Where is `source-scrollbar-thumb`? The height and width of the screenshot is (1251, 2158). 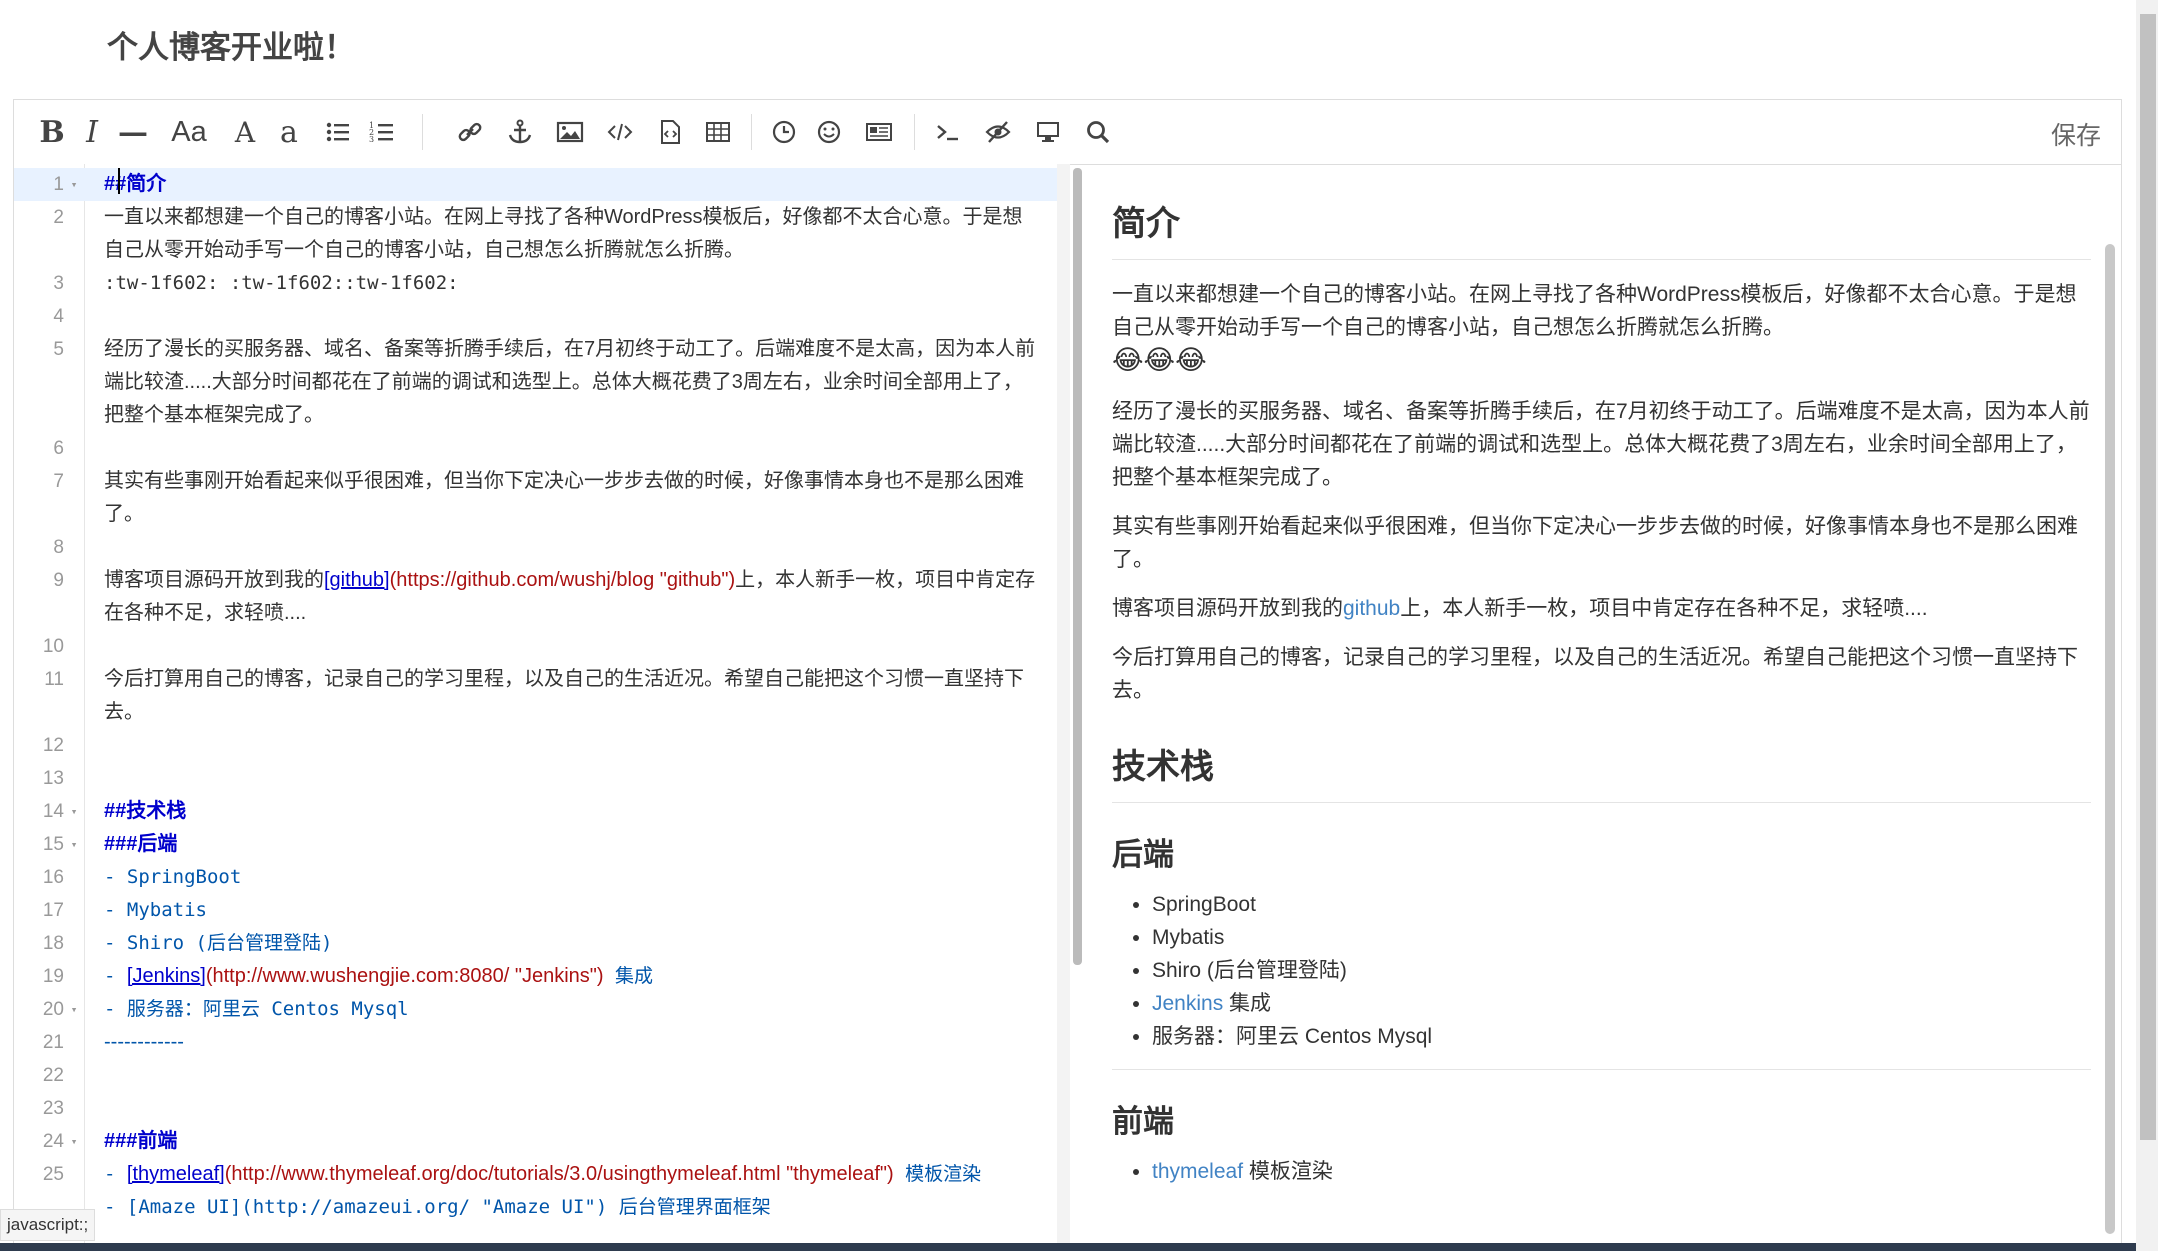 source-scrollbar-thumb is located at coordinates (1077, 566).